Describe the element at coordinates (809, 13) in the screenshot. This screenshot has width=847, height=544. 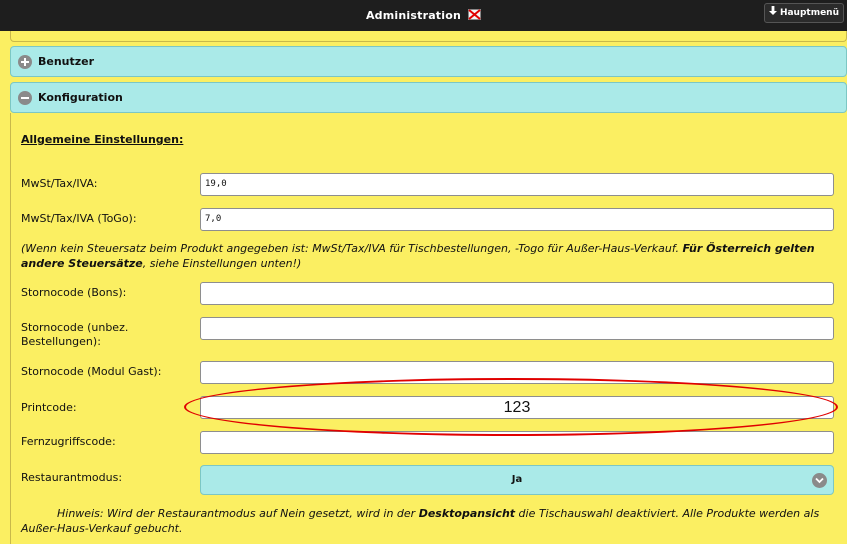
I see `main-menu-label: Hauptmenü` at that location.